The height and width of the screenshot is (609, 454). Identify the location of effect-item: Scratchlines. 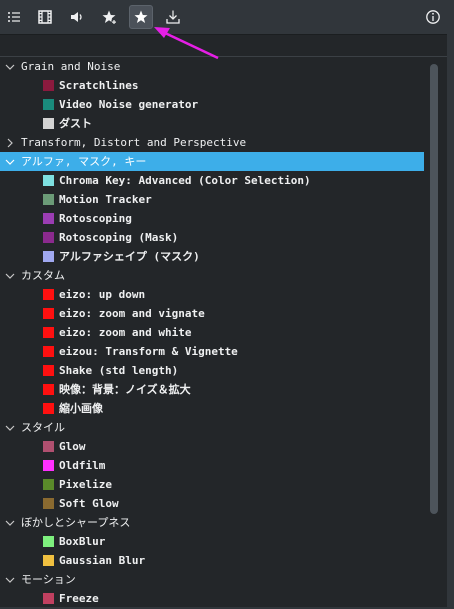
(212, 85).